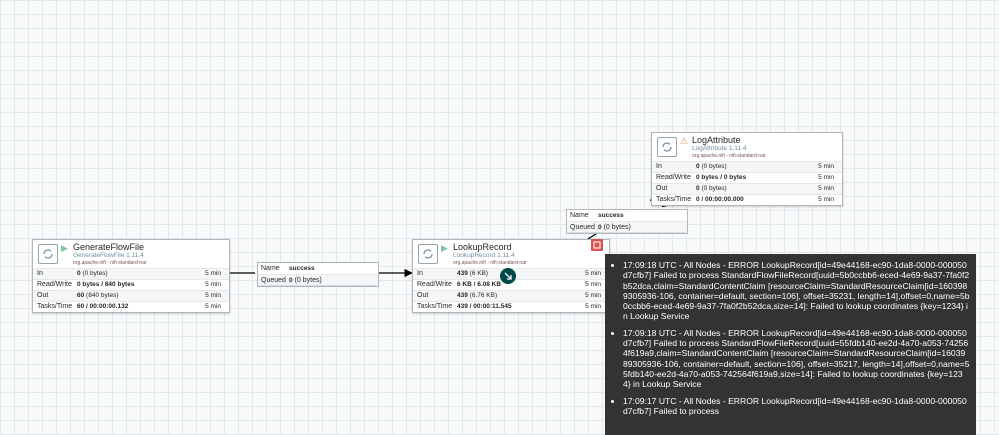  I want to click on connection-label-success-2: Name success Queued 0 (0 bytes), so click(627, 221).